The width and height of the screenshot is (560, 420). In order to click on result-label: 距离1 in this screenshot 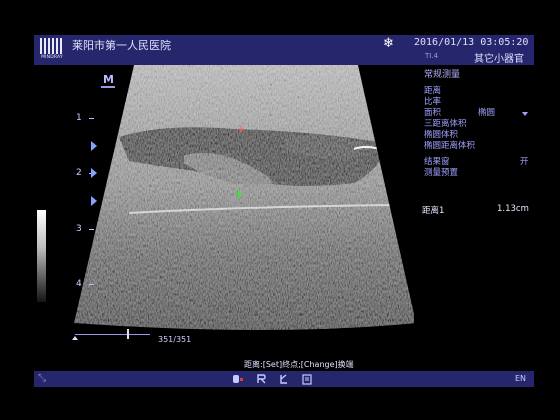, I will do `click(433, 211)`.